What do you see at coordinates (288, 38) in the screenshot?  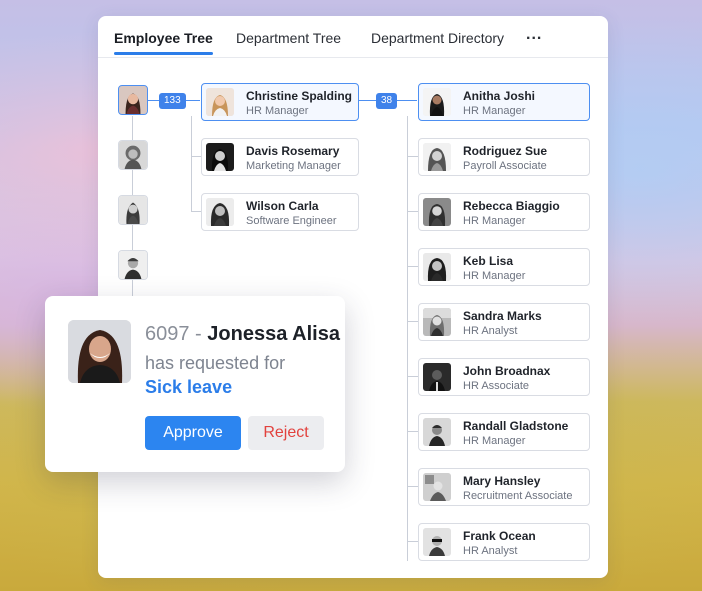 I see `tab-department-tree: Department Tree` at bounding box center [288, 38].